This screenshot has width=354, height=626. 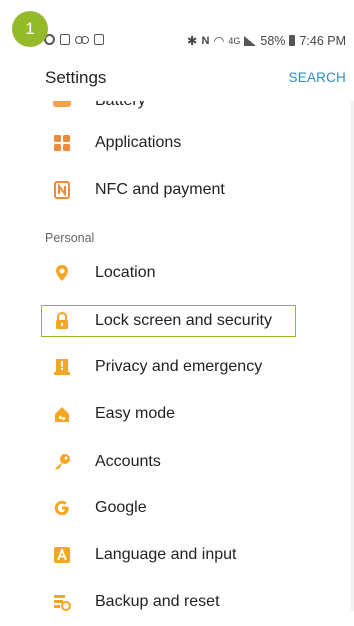 I want to click on list-item-easy-mode: Easy mode, so click(x=177, y=415).